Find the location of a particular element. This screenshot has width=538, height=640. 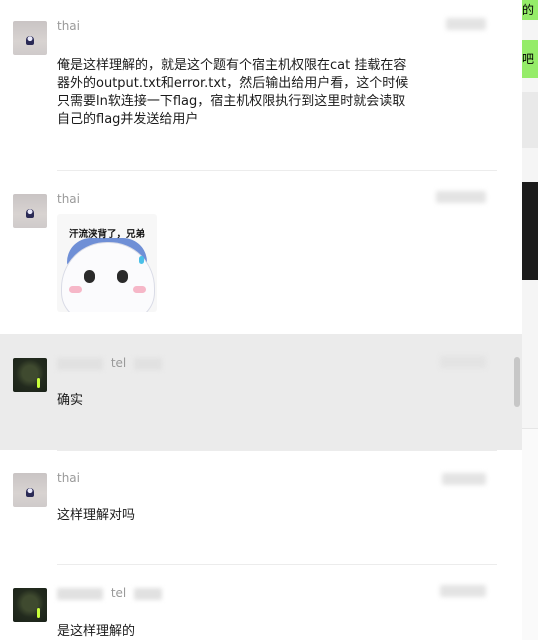

side-panel-lower is located at coordinates (530, 534).